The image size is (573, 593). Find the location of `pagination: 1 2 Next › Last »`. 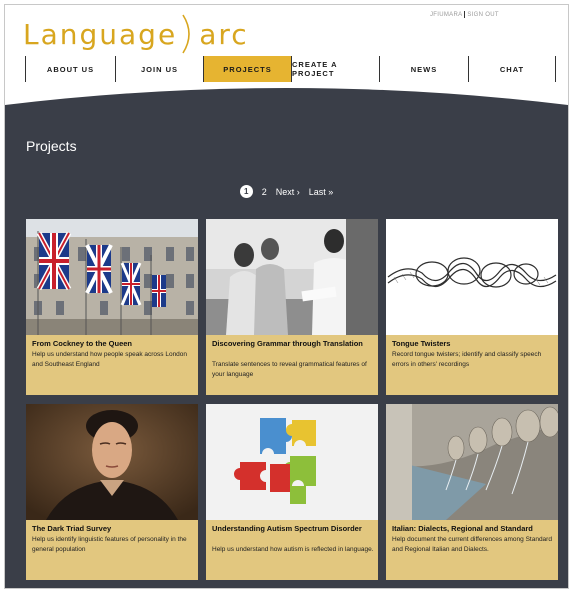

pagination: 1 2 Next › Last » is located at coordinates (286, 191).